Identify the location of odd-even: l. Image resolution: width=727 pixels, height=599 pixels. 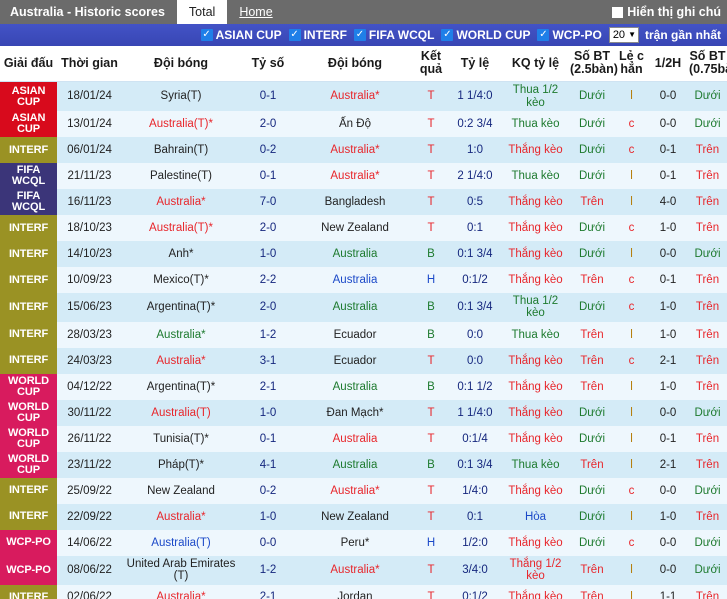
(631, 386).